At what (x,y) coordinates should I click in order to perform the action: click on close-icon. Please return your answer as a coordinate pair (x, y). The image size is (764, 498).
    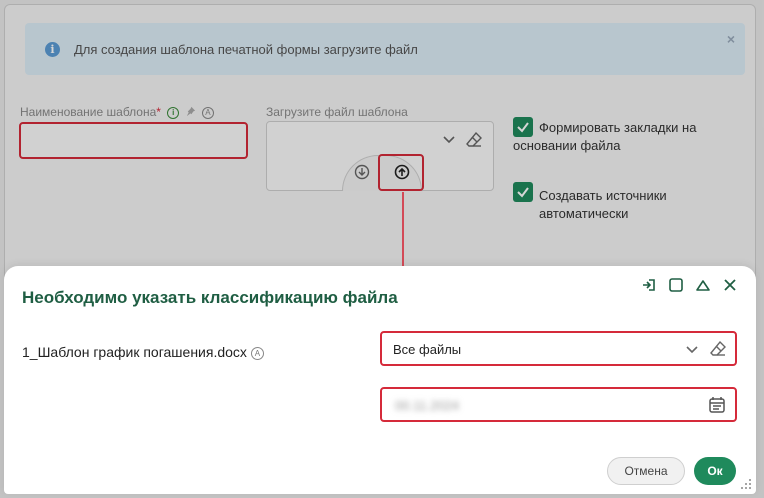
    Looking at the image, I should click on (730, 285).